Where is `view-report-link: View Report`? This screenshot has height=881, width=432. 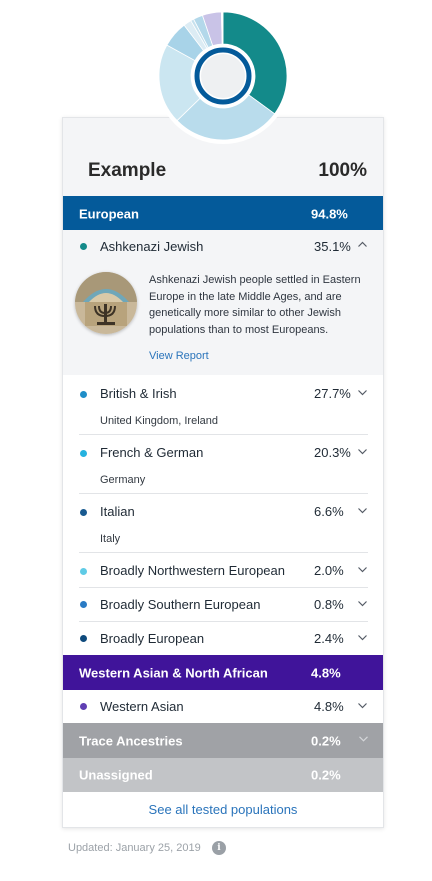 view-report-link: View Report is located at coordinates (179, 356).